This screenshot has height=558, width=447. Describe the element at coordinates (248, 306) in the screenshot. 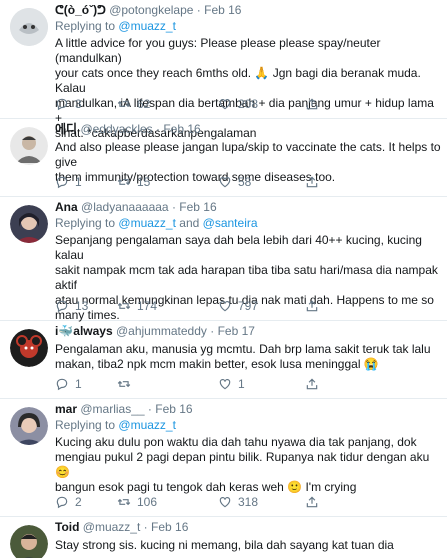

I see `like-count: 797` at that location.